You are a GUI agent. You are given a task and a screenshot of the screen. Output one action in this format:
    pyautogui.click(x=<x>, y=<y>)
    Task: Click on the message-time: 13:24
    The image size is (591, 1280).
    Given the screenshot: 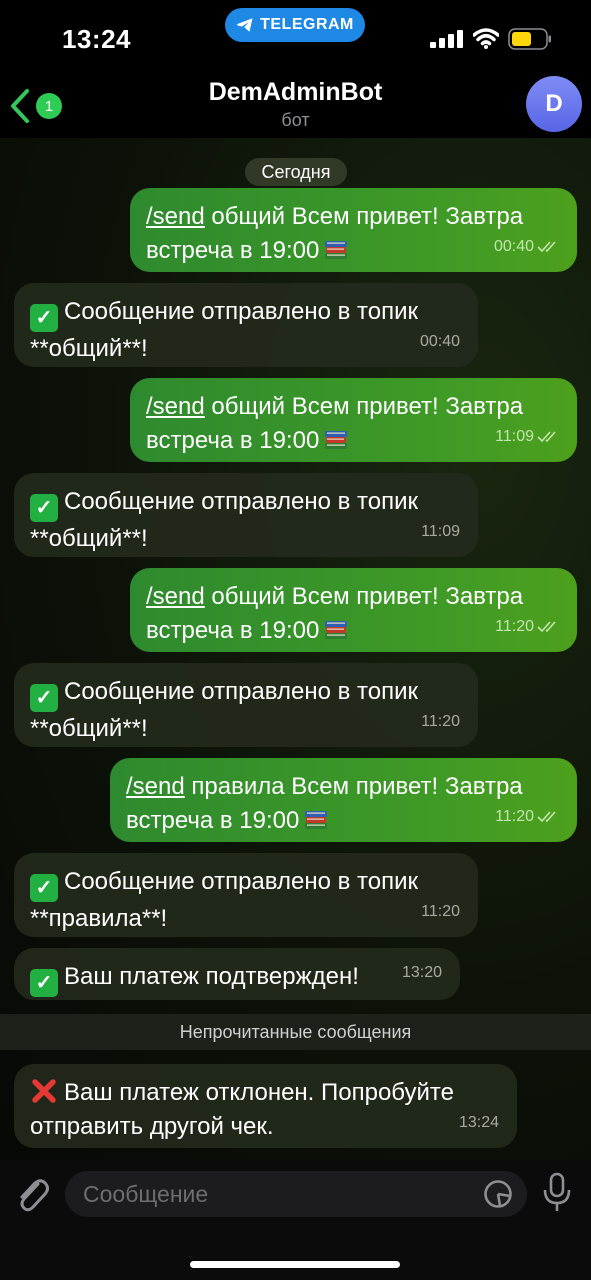 What is the action you would take?
    pyautogui.click(x=478, y=1122)
    